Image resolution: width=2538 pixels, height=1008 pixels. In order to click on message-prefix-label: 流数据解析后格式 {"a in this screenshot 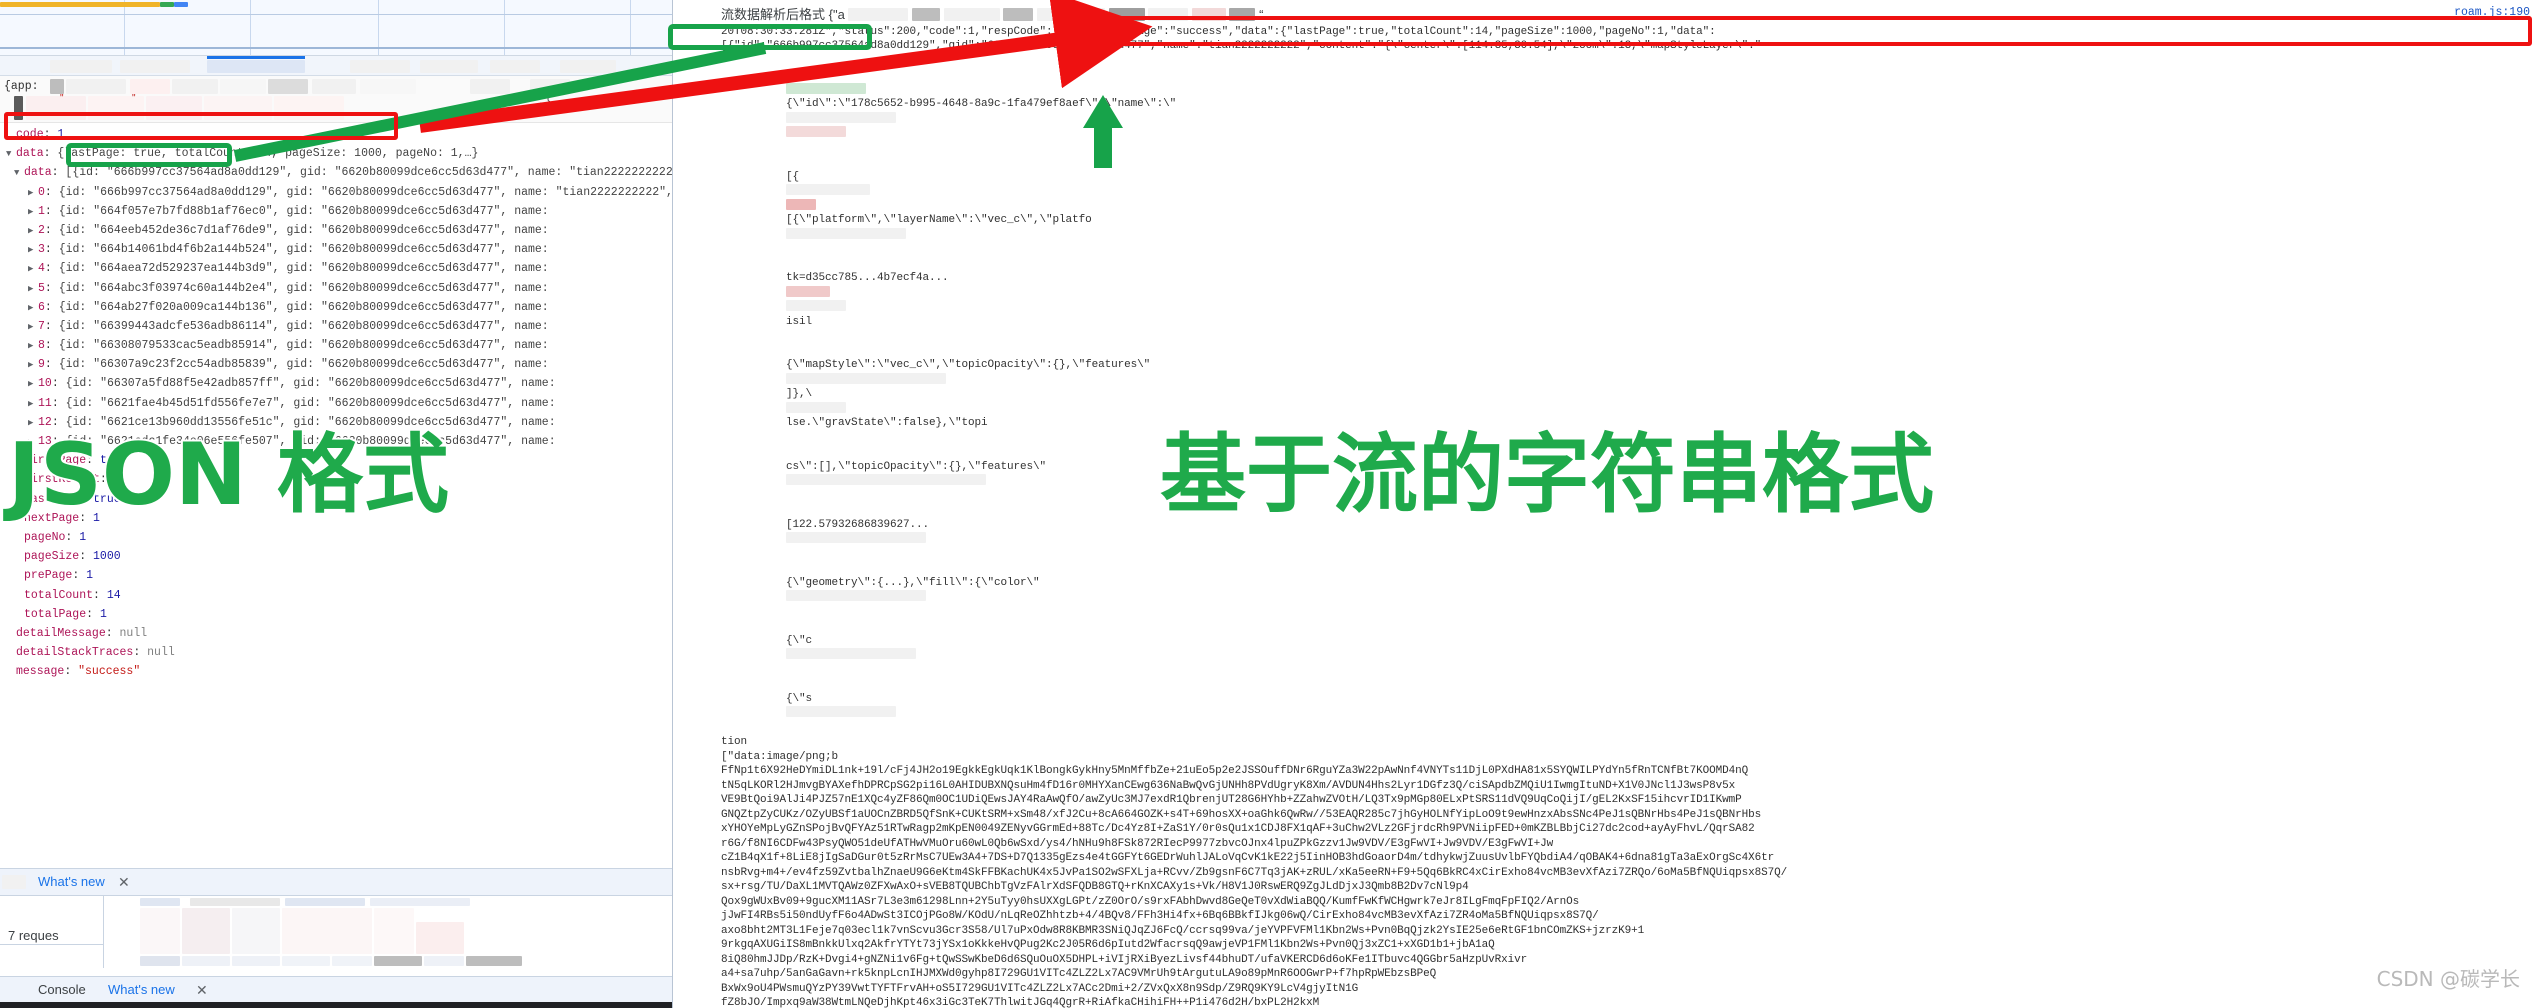, I will do `click(783, 14)`.